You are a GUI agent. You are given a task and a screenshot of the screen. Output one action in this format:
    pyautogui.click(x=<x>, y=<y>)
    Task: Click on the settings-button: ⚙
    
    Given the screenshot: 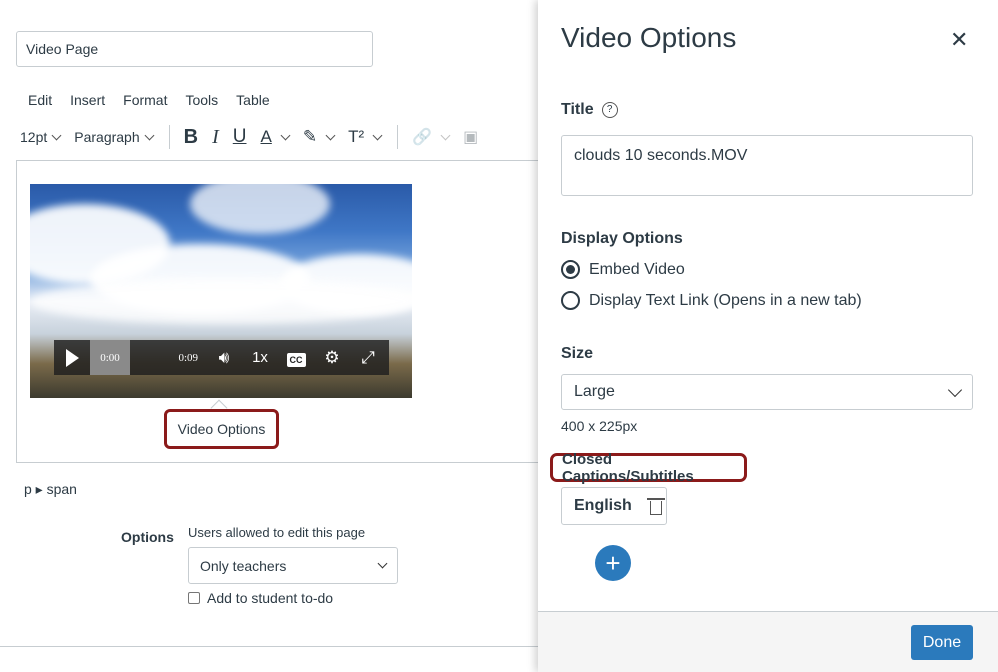 What is the action you would take?
    pyautogui.click(x=332, y=358)
    